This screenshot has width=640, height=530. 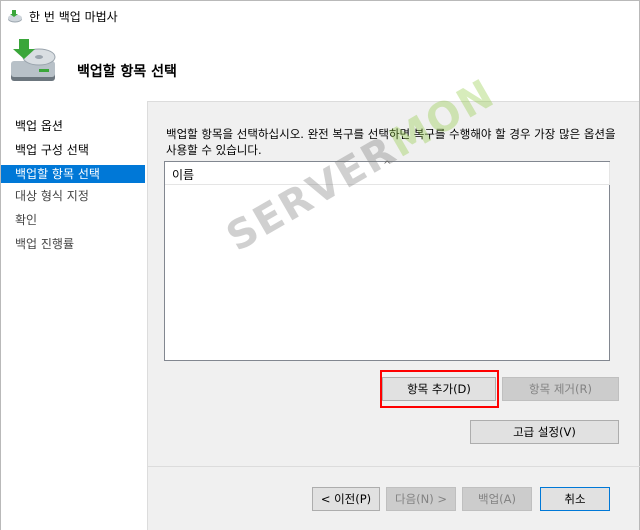 I want to click on nav-item-select-items: 백업할 항목 선택, so click(x=73, y=174).